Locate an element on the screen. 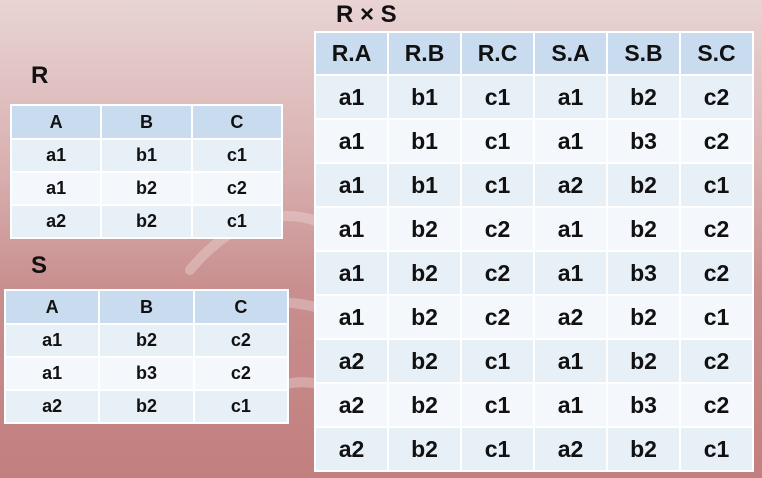 The image size is (762, 478). table-row: a2 b2 c1 a2 b2 c1 is located at coordinates (534, 449).